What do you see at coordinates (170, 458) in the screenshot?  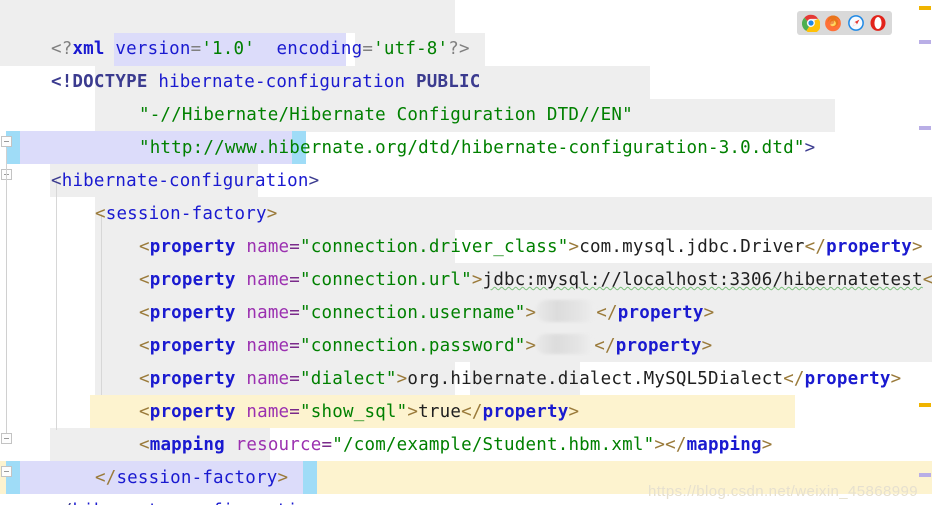 I see `code-line-14: </session-factory>` at bounding box center [170, 458].